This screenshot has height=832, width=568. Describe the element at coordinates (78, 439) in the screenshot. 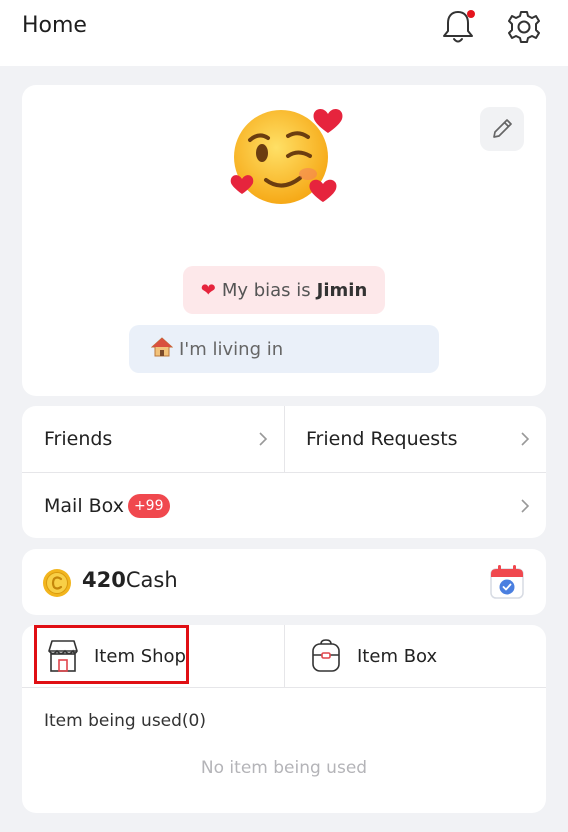

I see `friends-label: Friends` at that location.